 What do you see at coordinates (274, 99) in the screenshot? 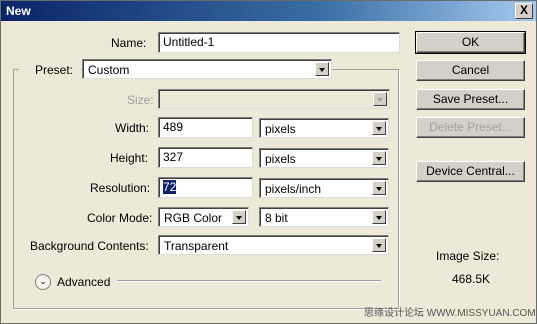
I see `size-select` at bounding box center [274, 99].